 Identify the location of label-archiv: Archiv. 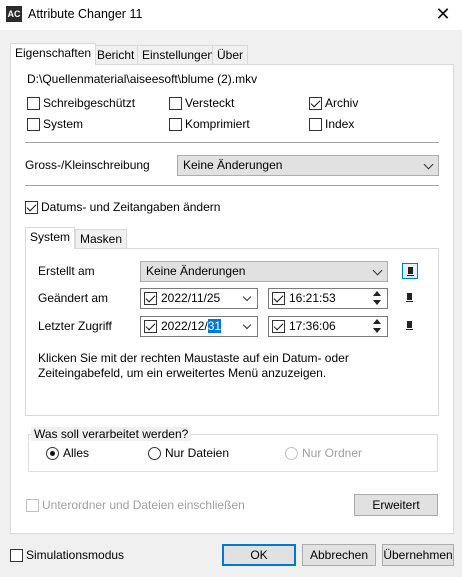
(342, 103).